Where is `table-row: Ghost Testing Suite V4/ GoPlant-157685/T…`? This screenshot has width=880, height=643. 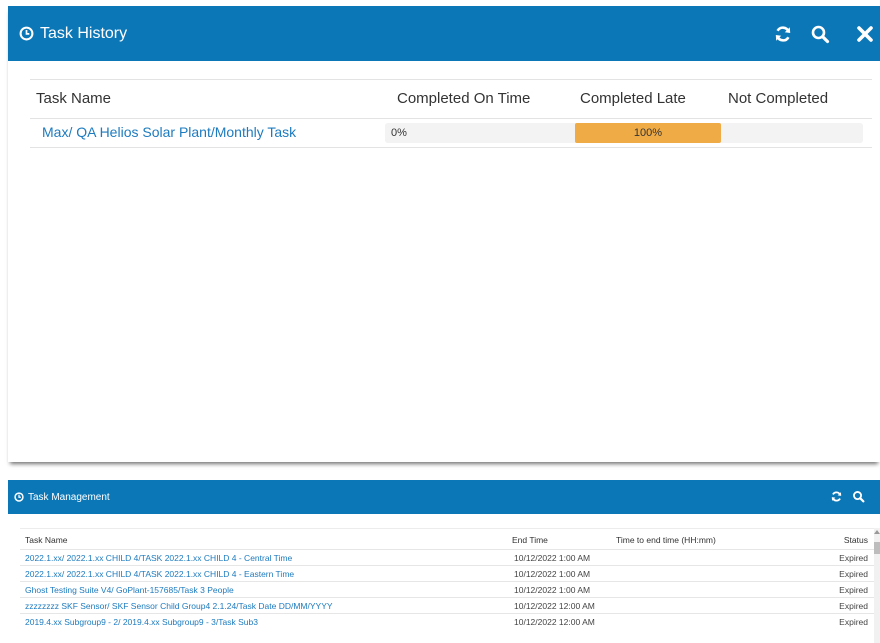
table-row: Ghost Testing Suite V4/ GoPlant-157685/T… is located at coordinates (447, 589).